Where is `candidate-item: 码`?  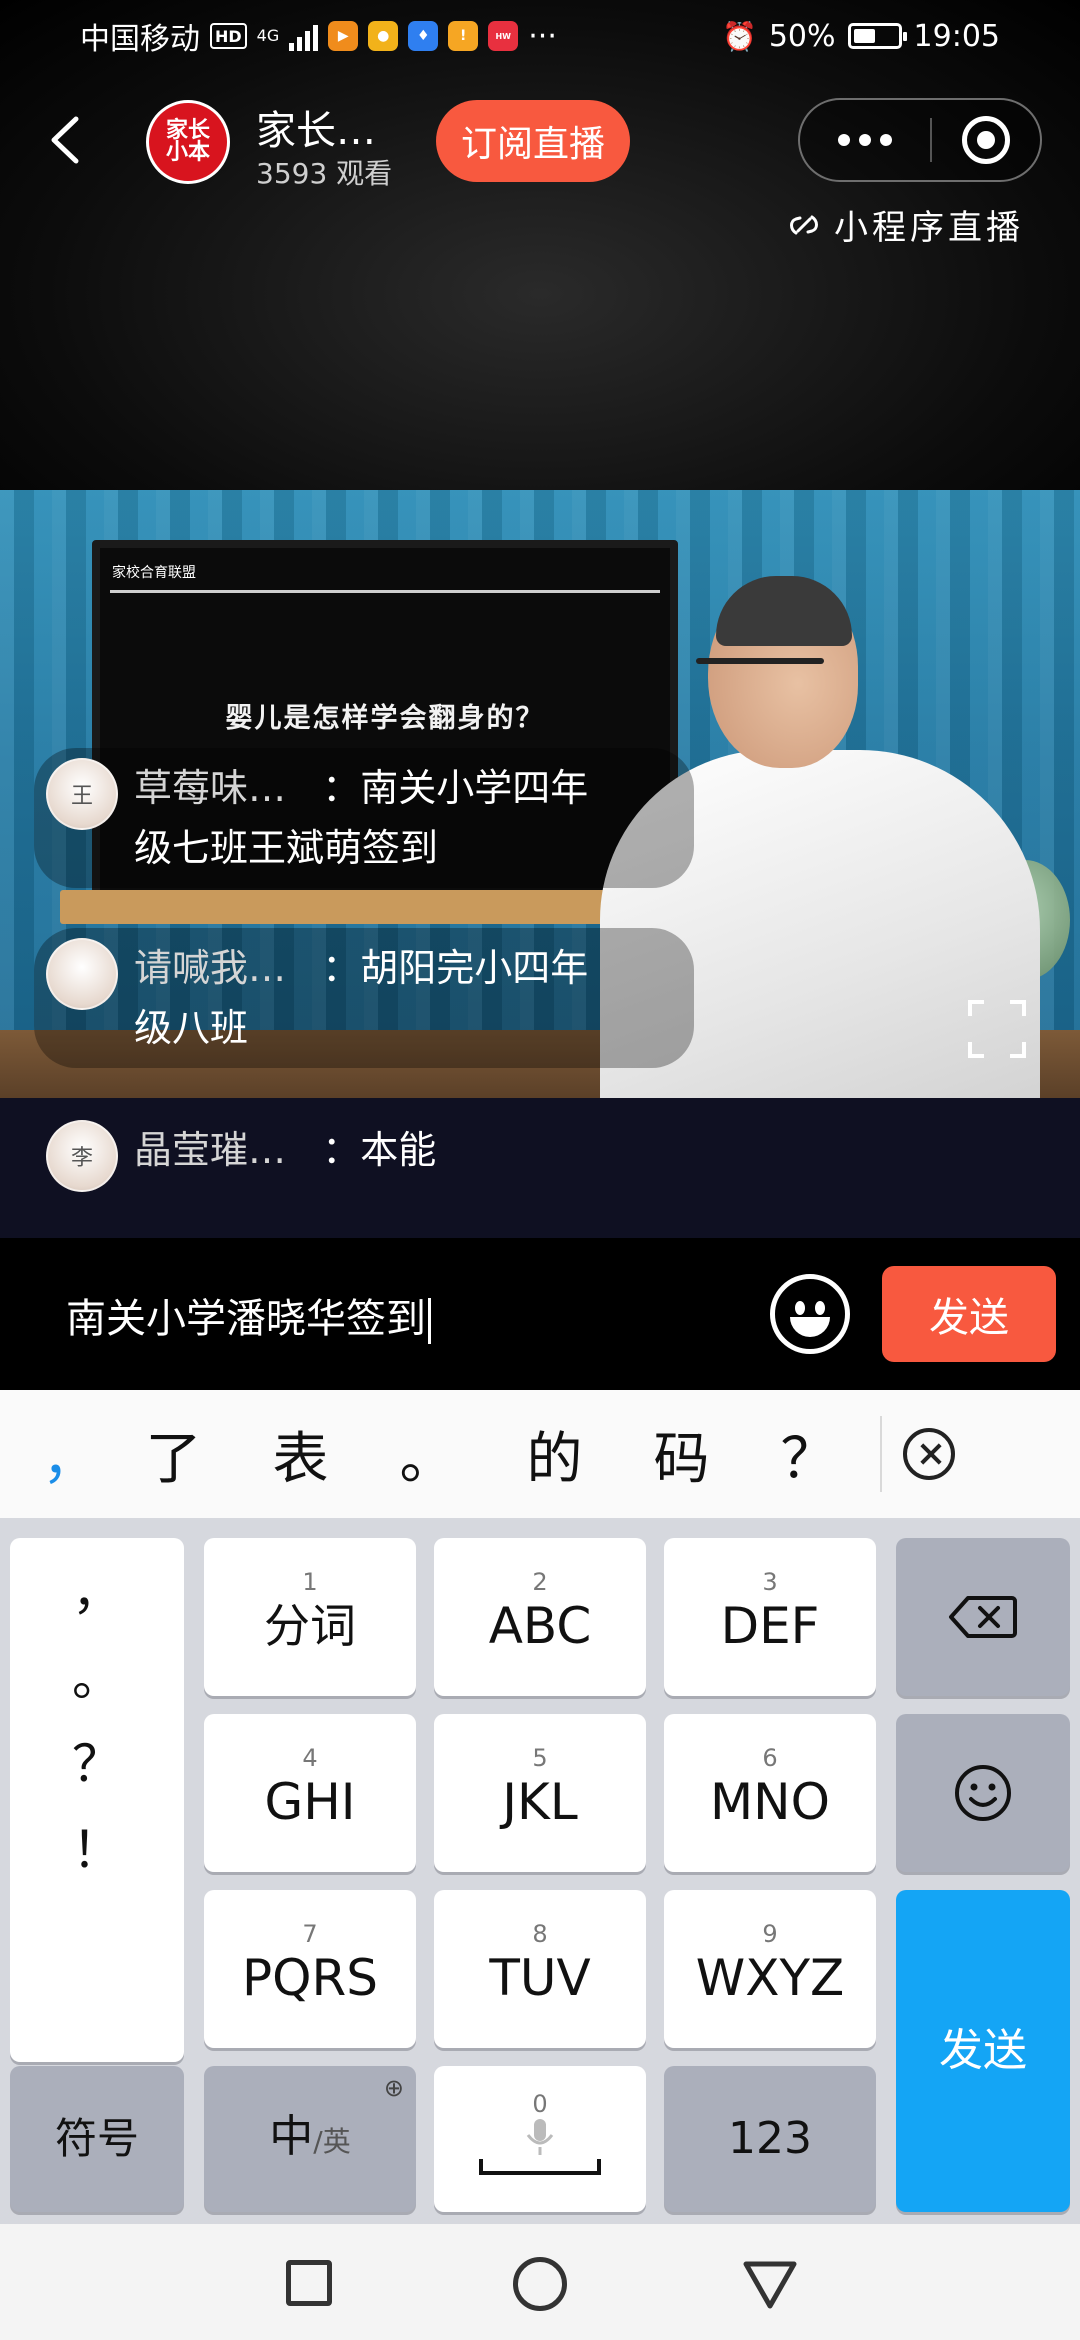 candidate-item: 码 is located at coordinates (681, 1454).